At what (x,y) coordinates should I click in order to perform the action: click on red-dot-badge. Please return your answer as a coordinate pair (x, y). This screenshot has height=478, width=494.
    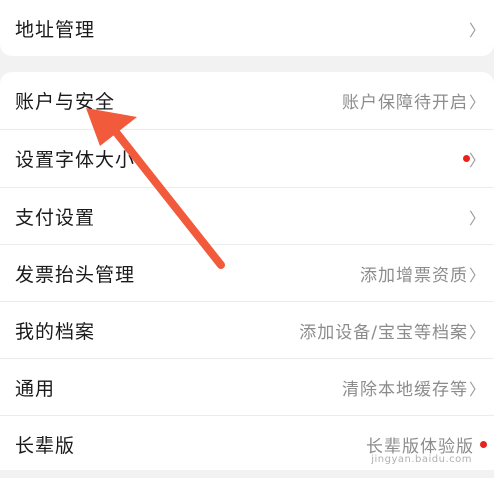
    Looking at the image, I should click on (483, 444).